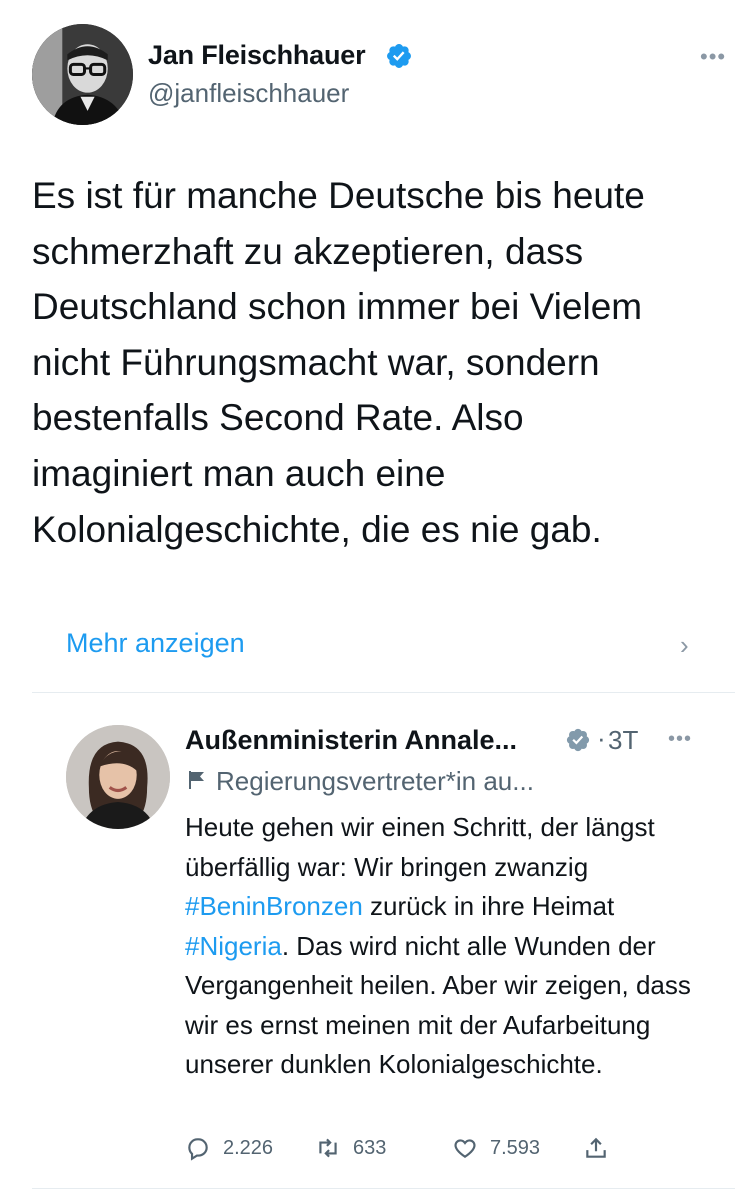  What do you see at coordinates (465, 1148) in the screenshot?
I see `heart-icon` at bounding box center [465, 1148].